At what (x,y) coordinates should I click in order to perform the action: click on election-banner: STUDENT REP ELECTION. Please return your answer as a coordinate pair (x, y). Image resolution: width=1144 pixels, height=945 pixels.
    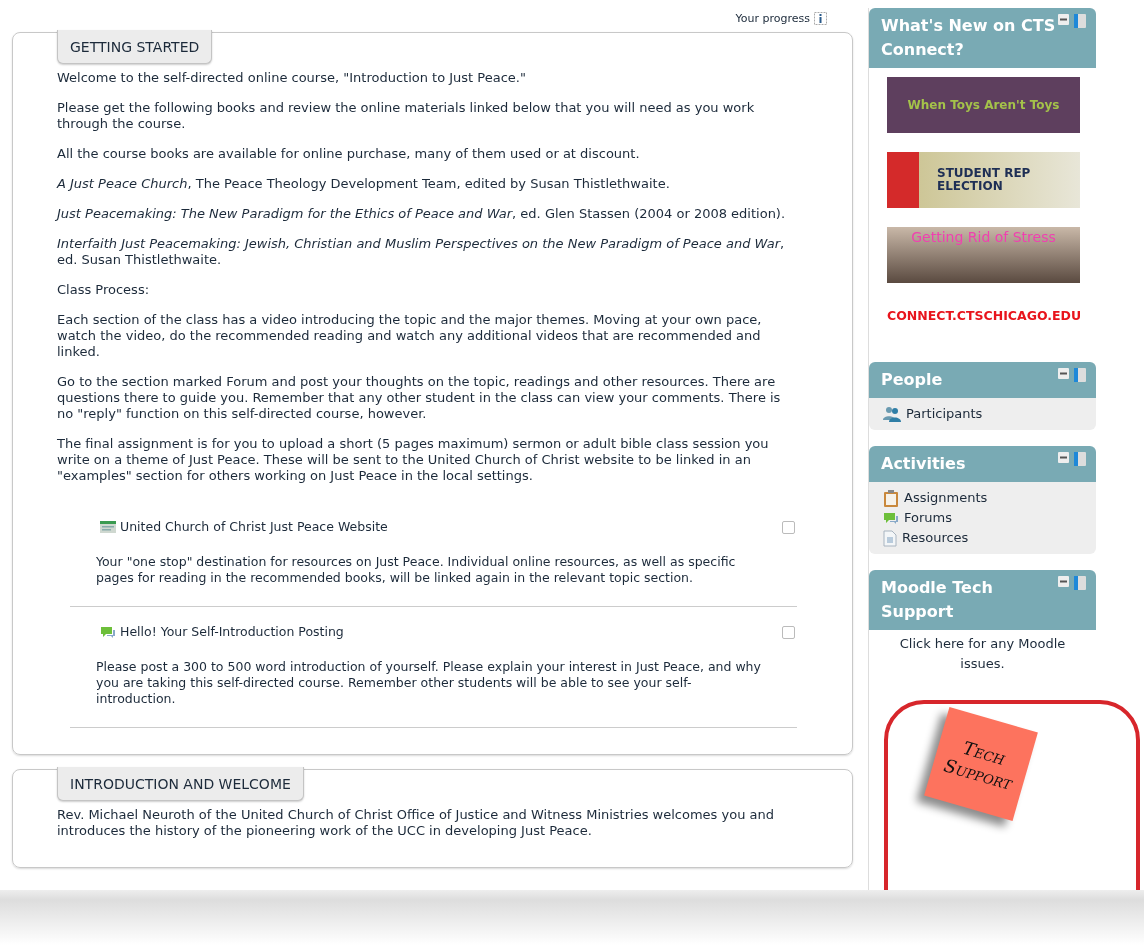
    Looking at the image, I should click on (983, 180).